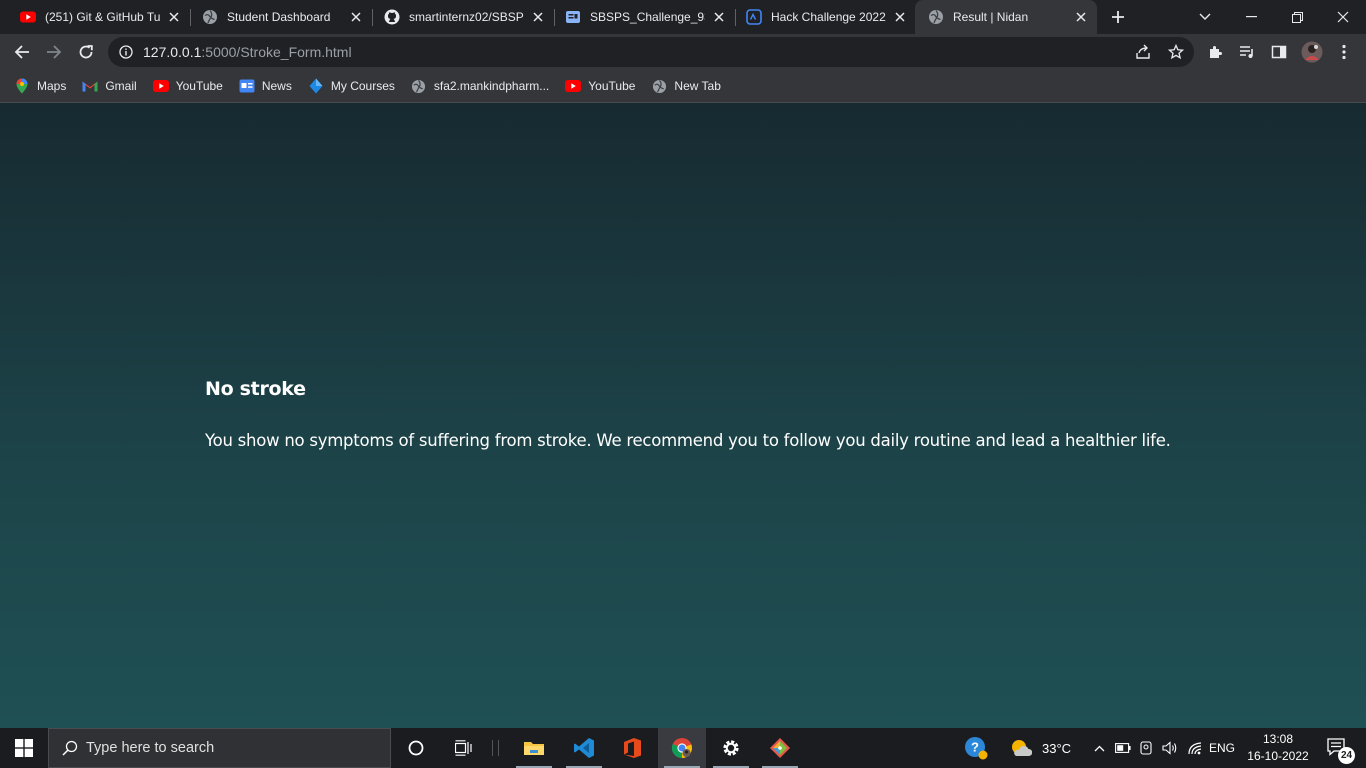  I want to click on folder-icon, so click(534, 748).